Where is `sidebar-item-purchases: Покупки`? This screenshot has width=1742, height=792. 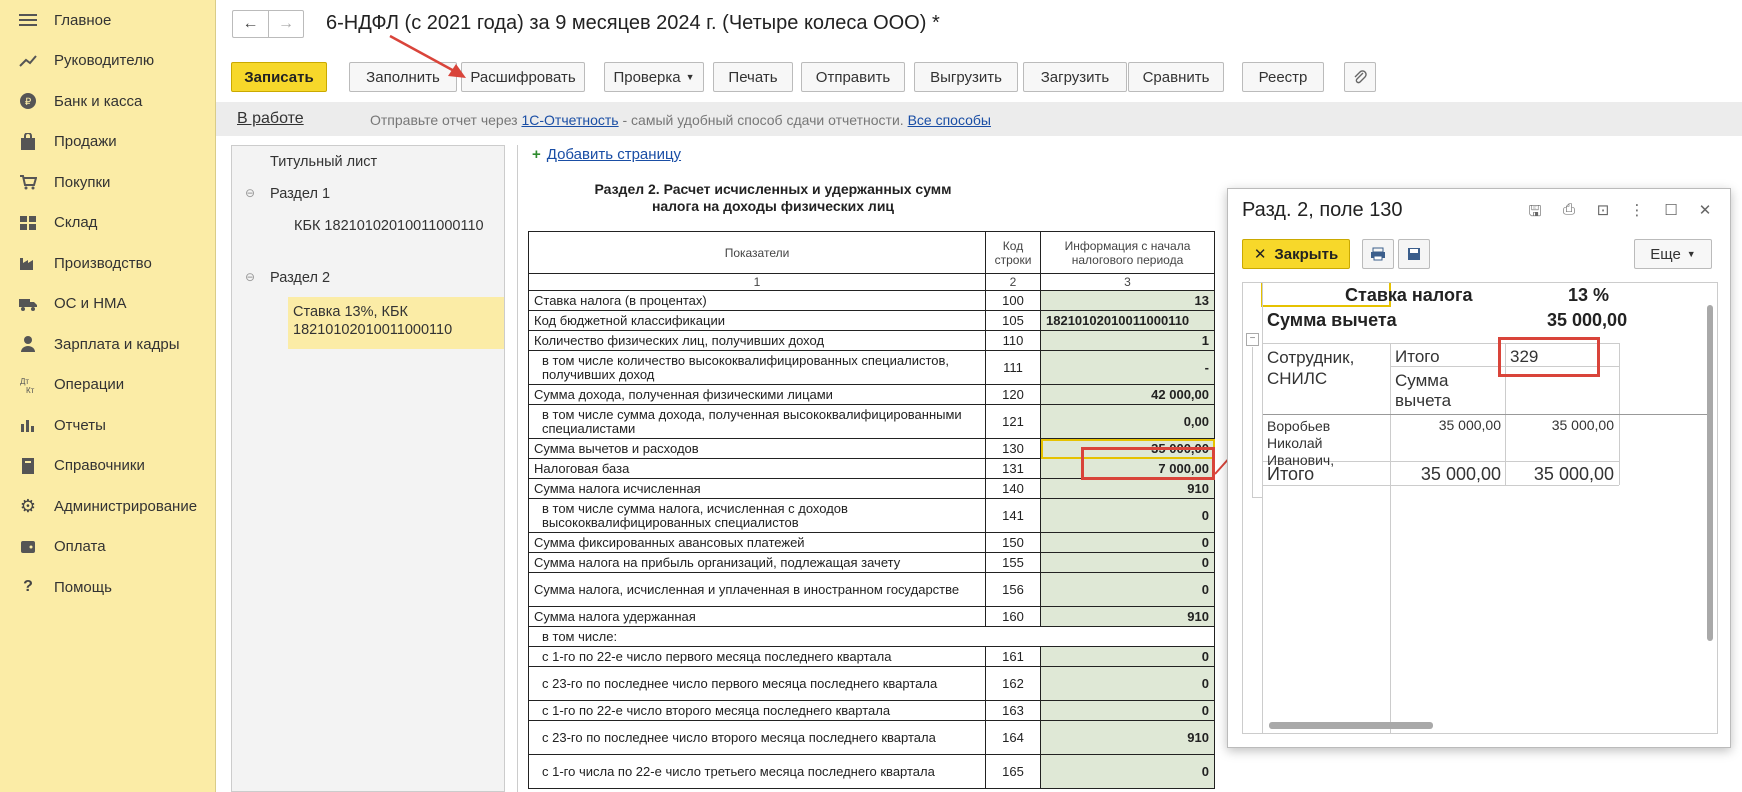 sidebar-item-purchases: Покупки is located at coordinates (107, 182).